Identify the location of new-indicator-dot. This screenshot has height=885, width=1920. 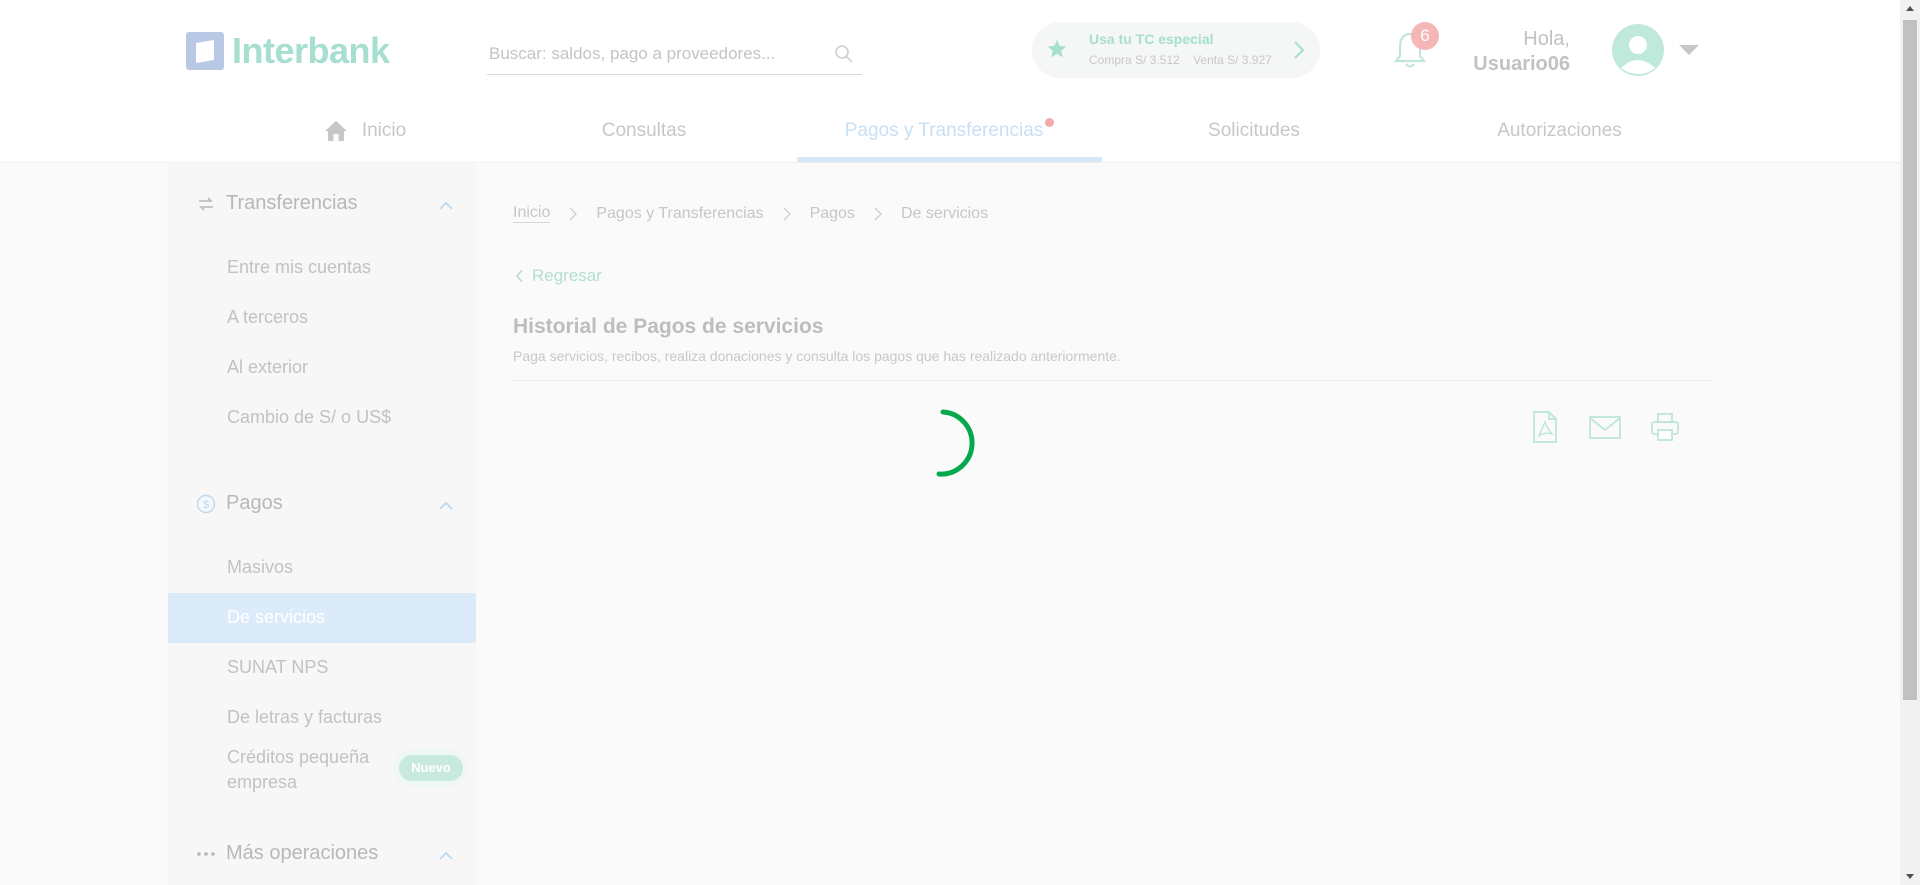
(1050, 122).